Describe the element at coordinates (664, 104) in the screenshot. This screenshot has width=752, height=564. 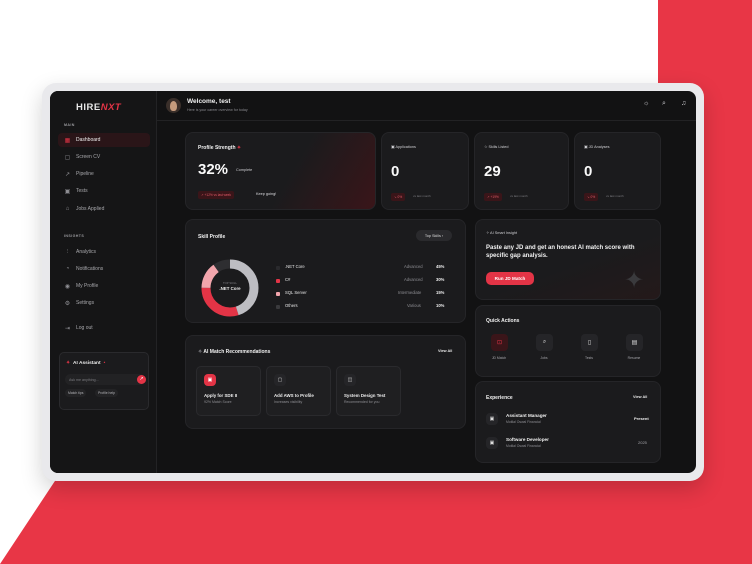
I see `search-icon: ⌕` at that location.